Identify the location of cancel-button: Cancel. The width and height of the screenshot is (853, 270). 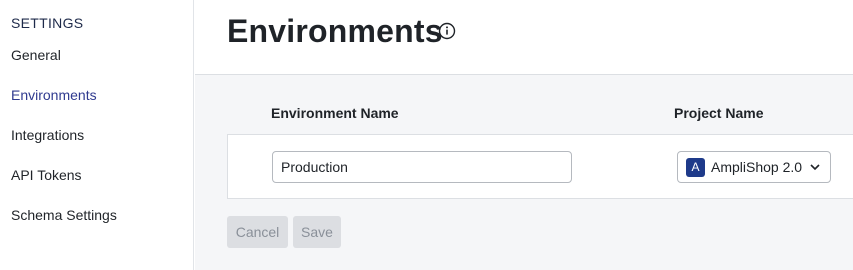
(257, 232).